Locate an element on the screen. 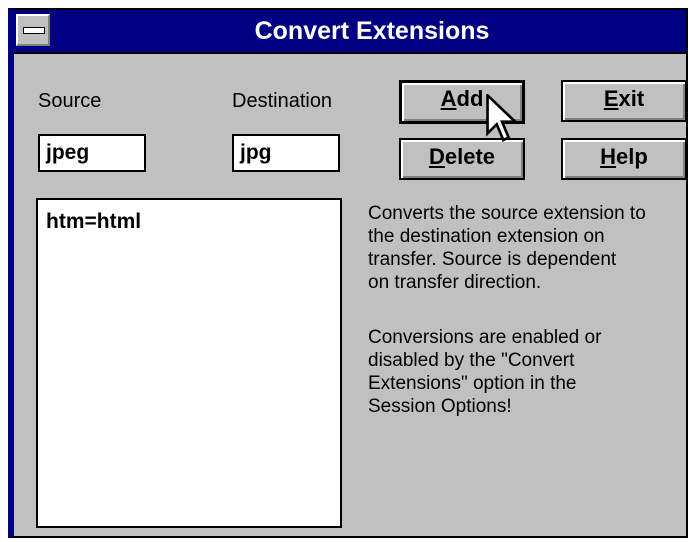 The image size is (700, 542). system-menu-button is located at coordinates (33, 30).